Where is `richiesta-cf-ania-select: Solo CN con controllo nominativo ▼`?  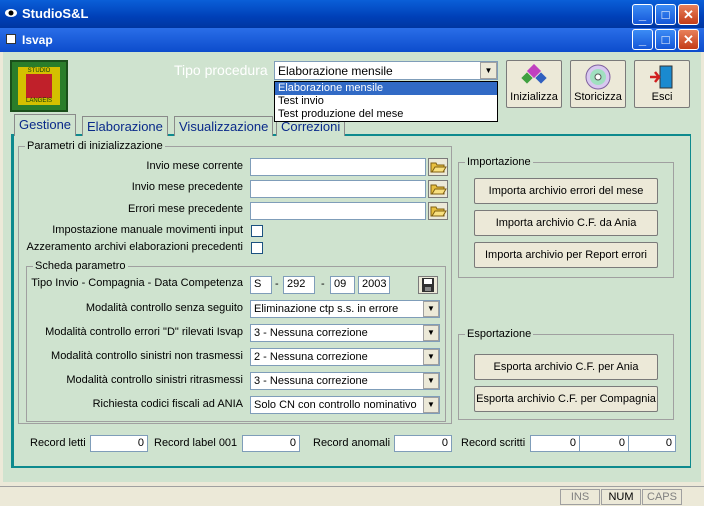 richiesta-cf-ania-select: Solo CN con controllo nominativo ▼ is located at coordinates (345, 405).